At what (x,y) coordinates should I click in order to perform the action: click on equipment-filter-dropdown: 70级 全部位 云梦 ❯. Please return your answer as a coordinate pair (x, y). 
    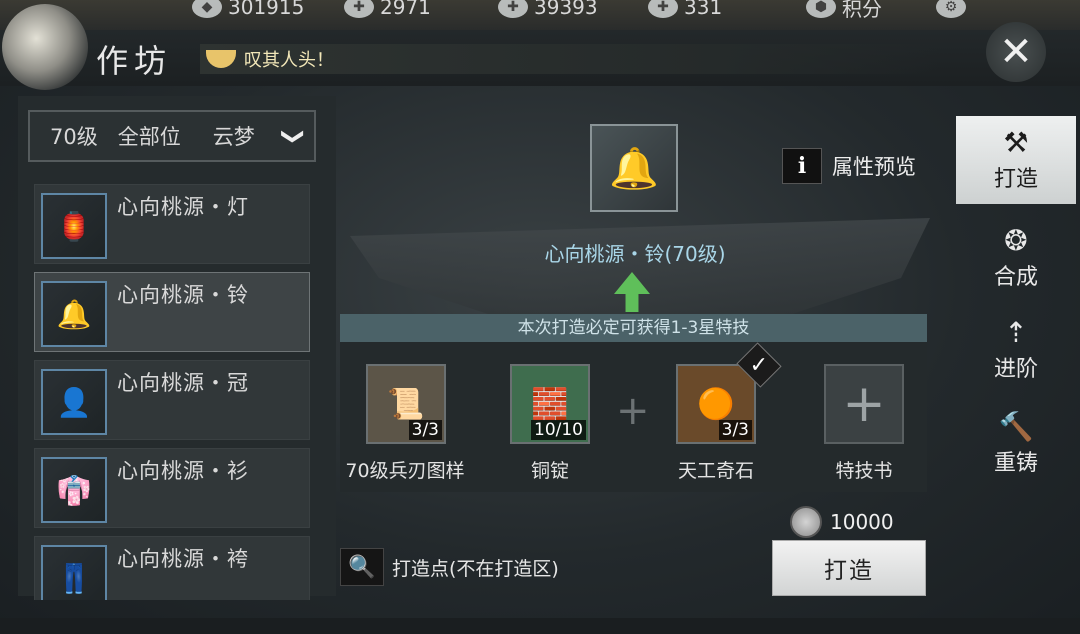
    Looking at the image, I should click on (172, 136).